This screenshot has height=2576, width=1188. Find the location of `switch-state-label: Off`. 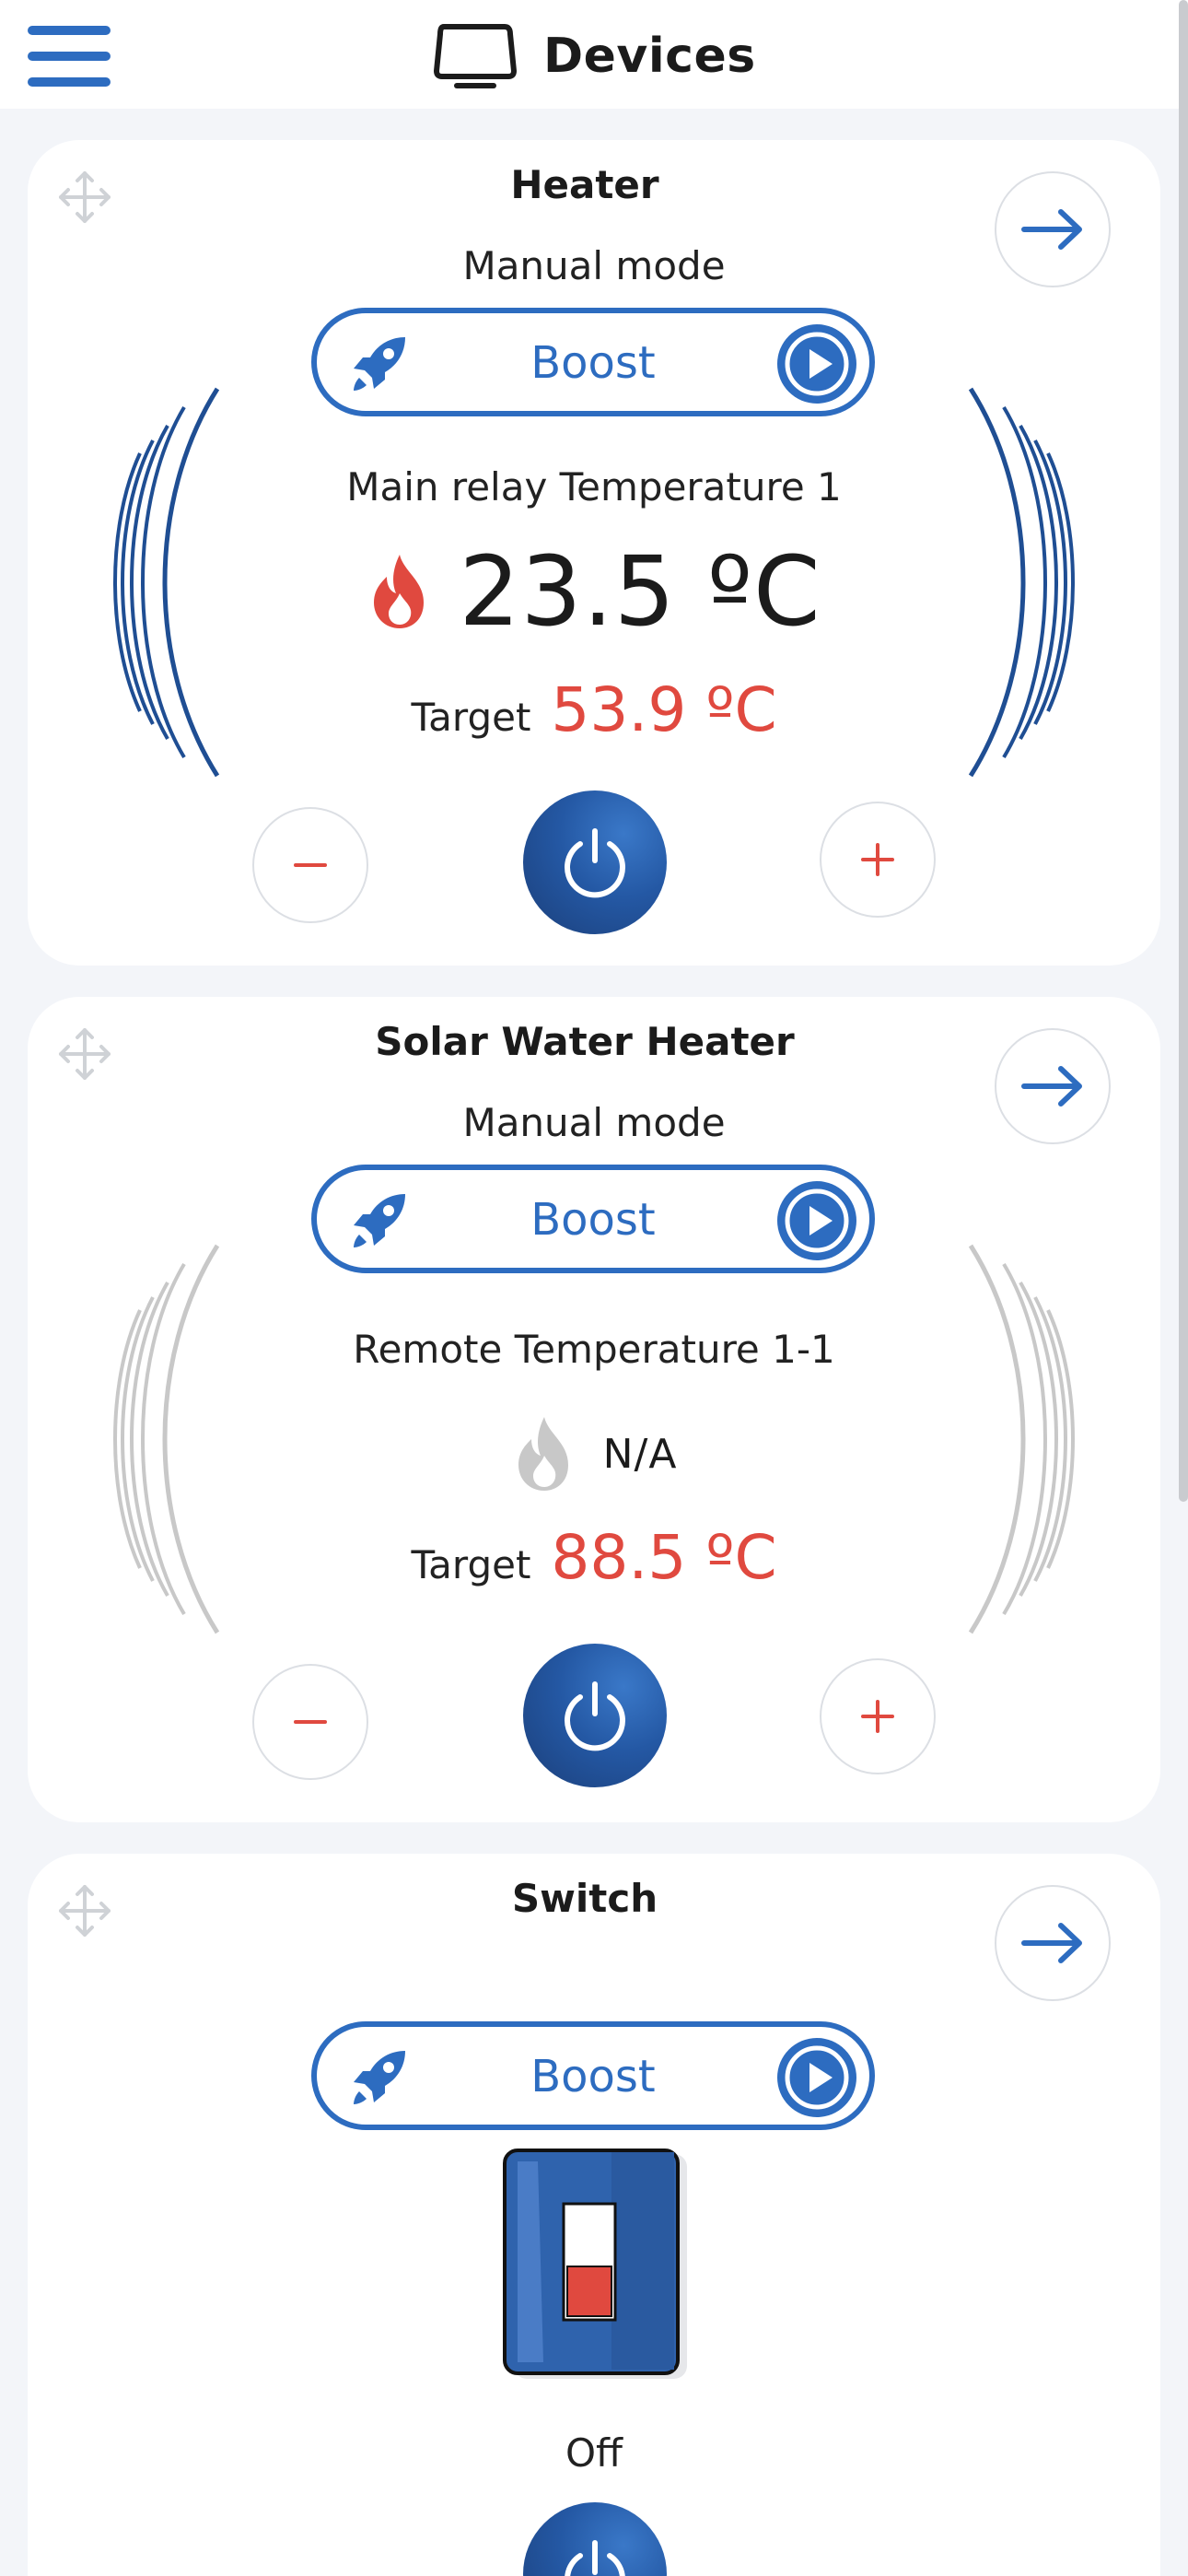

switch-state-label: Off is located at coordinates (594, 2453).